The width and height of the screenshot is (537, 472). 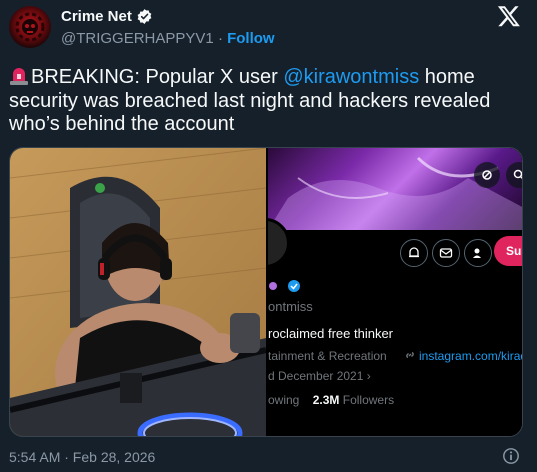 I want to click on profile-bio: roclaimed free thinker, so click(x=330, y=333).